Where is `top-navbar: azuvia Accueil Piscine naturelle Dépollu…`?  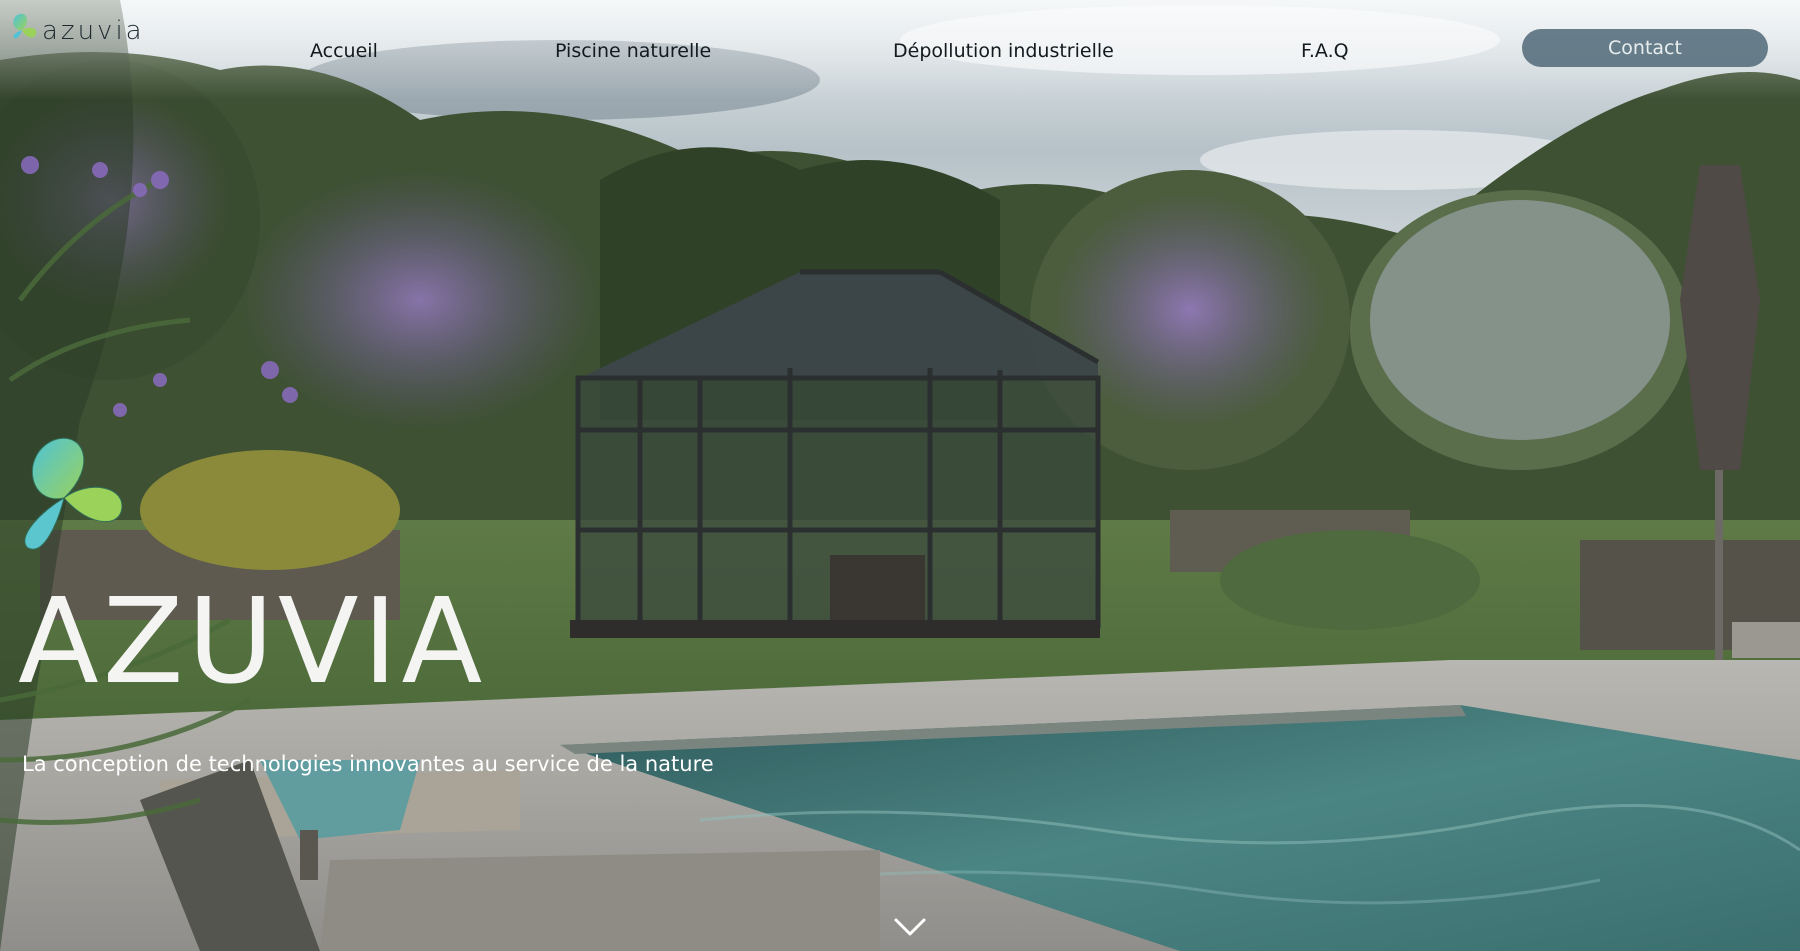
top-navbar: azuvia Accueil Piscine naturelle Dépollu… is located at coordinates (900, 50).